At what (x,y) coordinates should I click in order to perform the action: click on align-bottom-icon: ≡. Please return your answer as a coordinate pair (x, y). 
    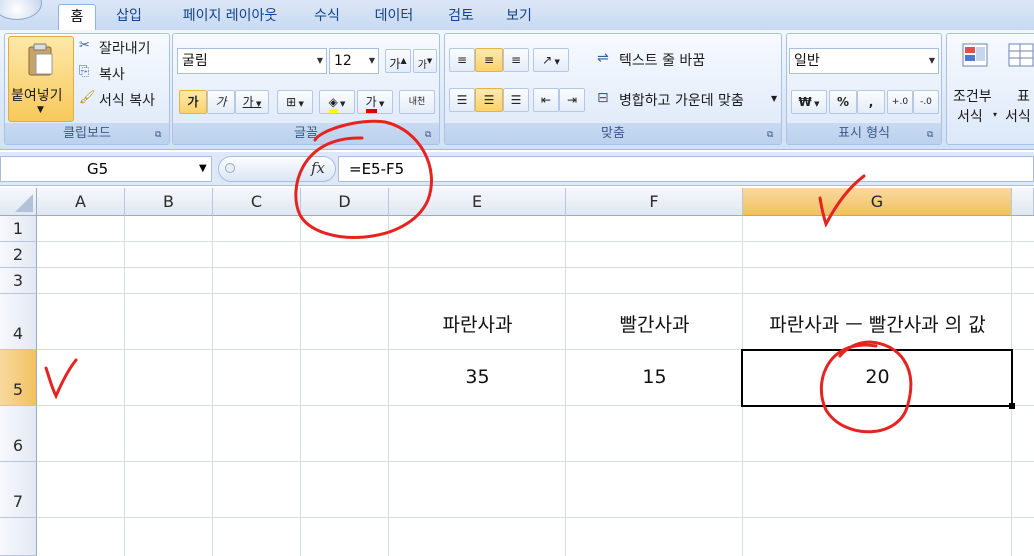
    Looking at the image, I should click on (516, 60).